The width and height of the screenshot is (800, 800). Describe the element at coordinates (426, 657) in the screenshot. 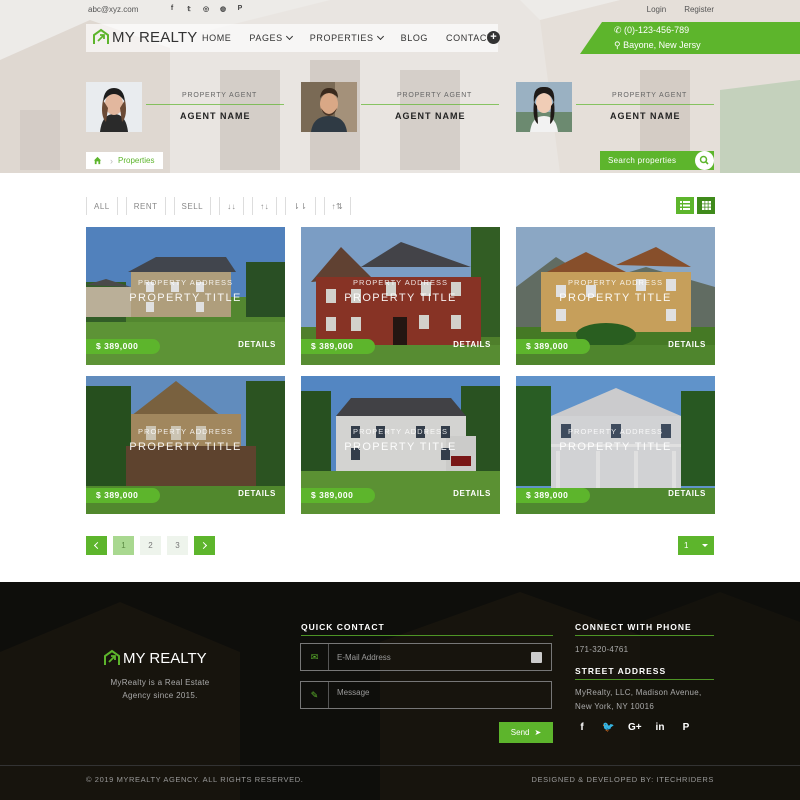

I see `email-field: ✉ E-Mail Address` at that location.